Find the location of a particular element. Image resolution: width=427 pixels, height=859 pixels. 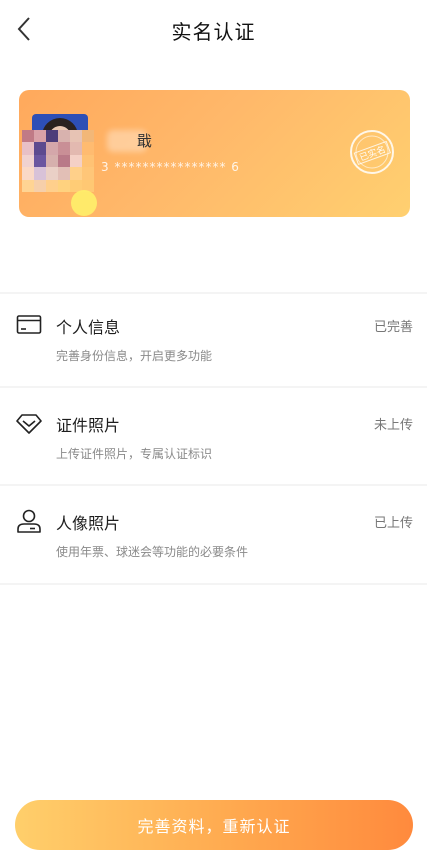

row-status: 已完善 is located at coordinates (393, 327).